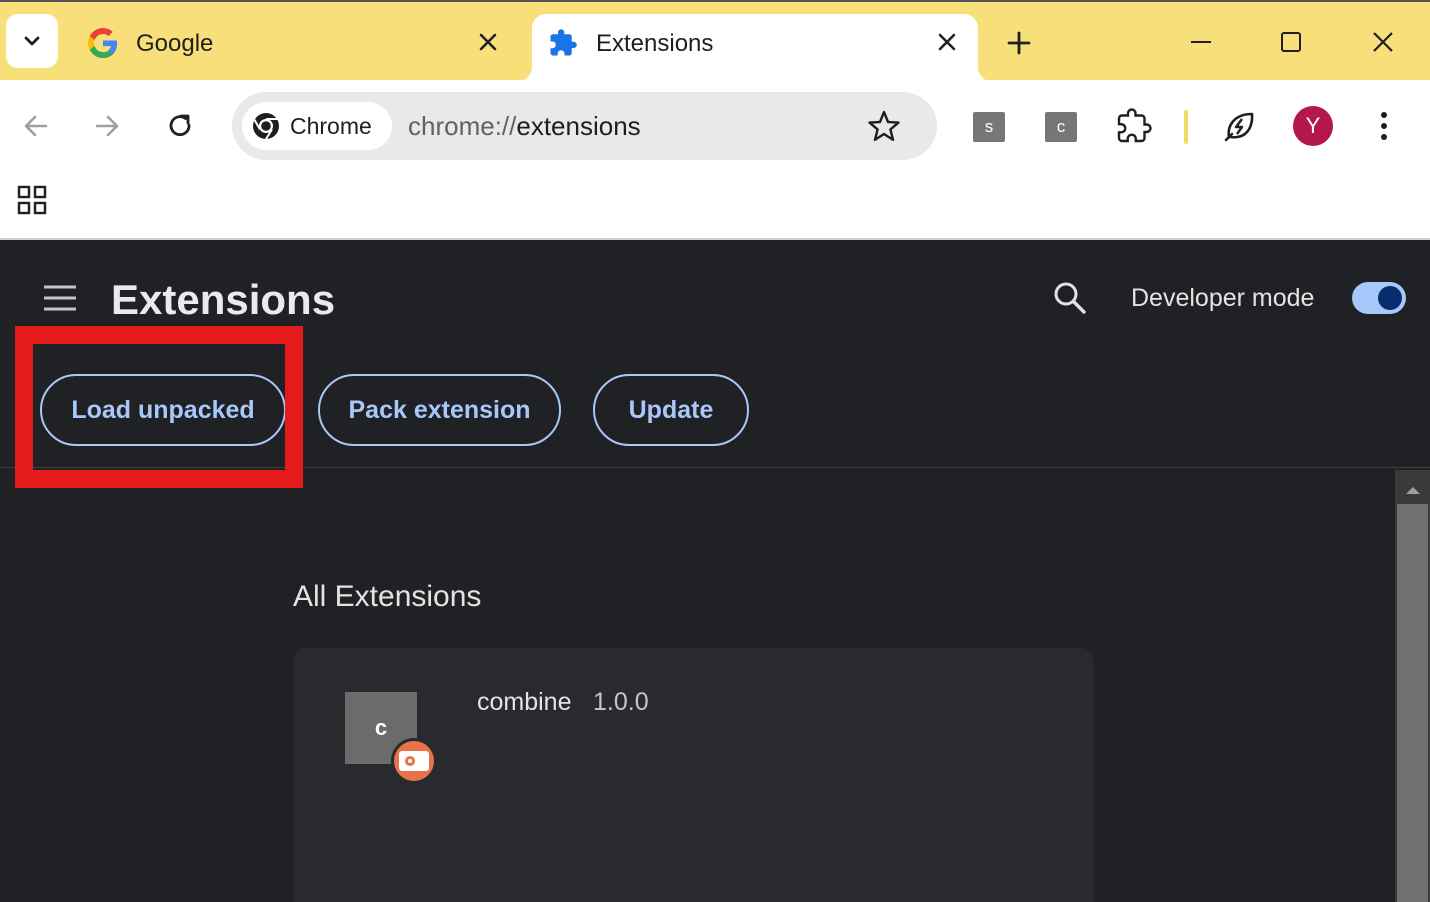  What do you see at coordinates (1313, 126) in the screenshot?
I see `profile-avatar: Y` at bounding box center [1313, 126].